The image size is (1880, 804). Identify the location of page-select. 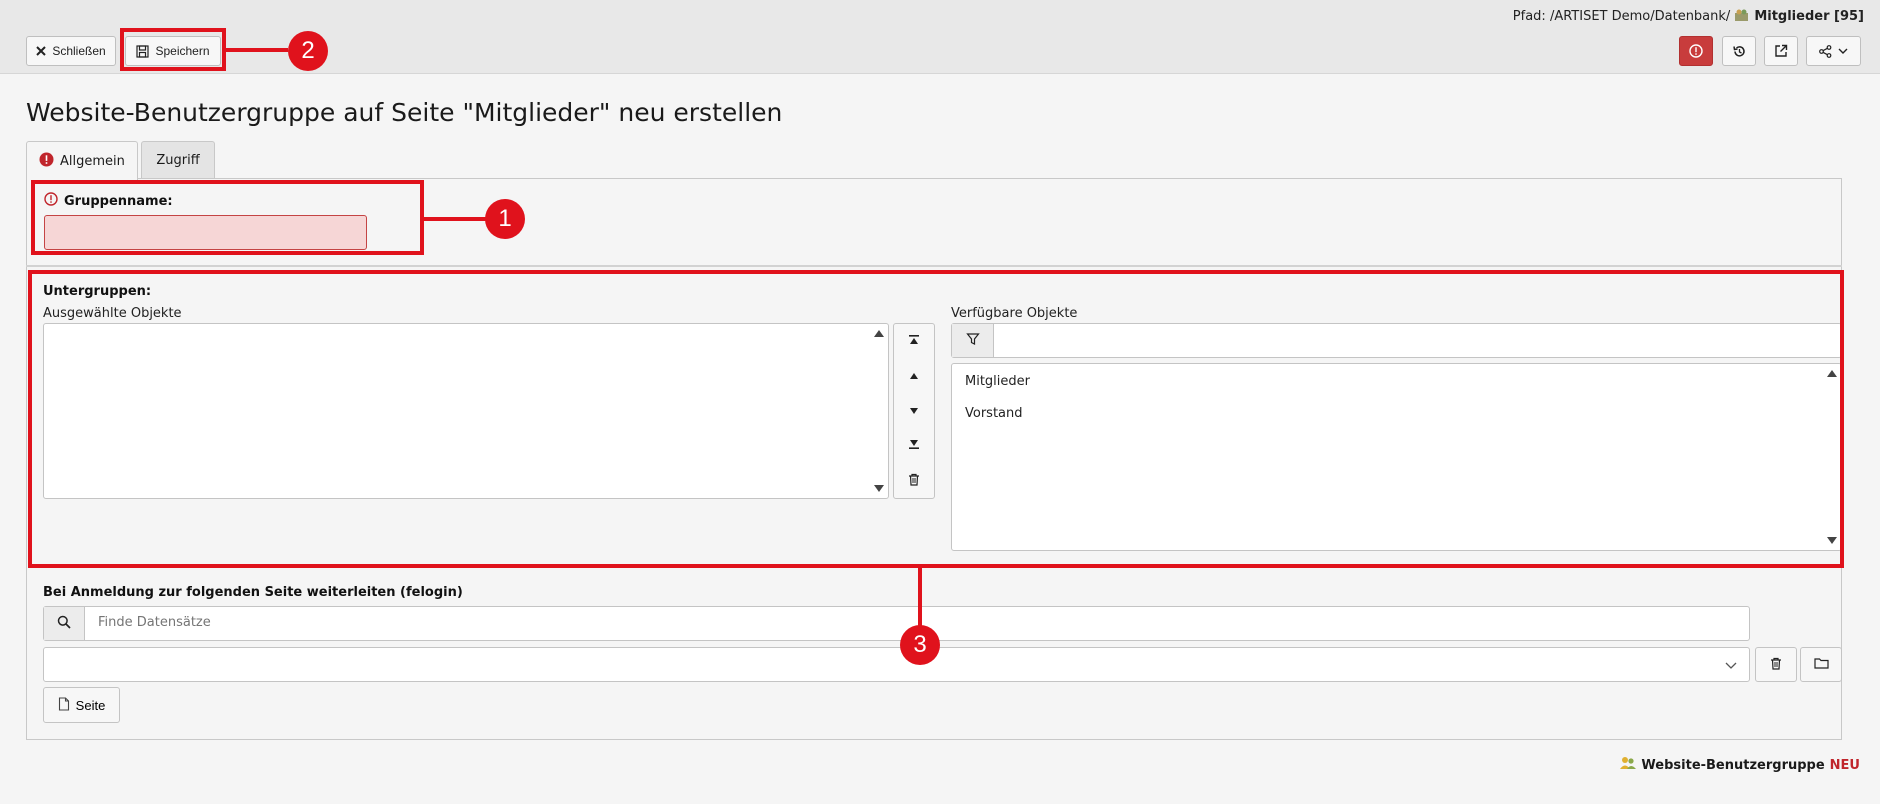
(896, 664).